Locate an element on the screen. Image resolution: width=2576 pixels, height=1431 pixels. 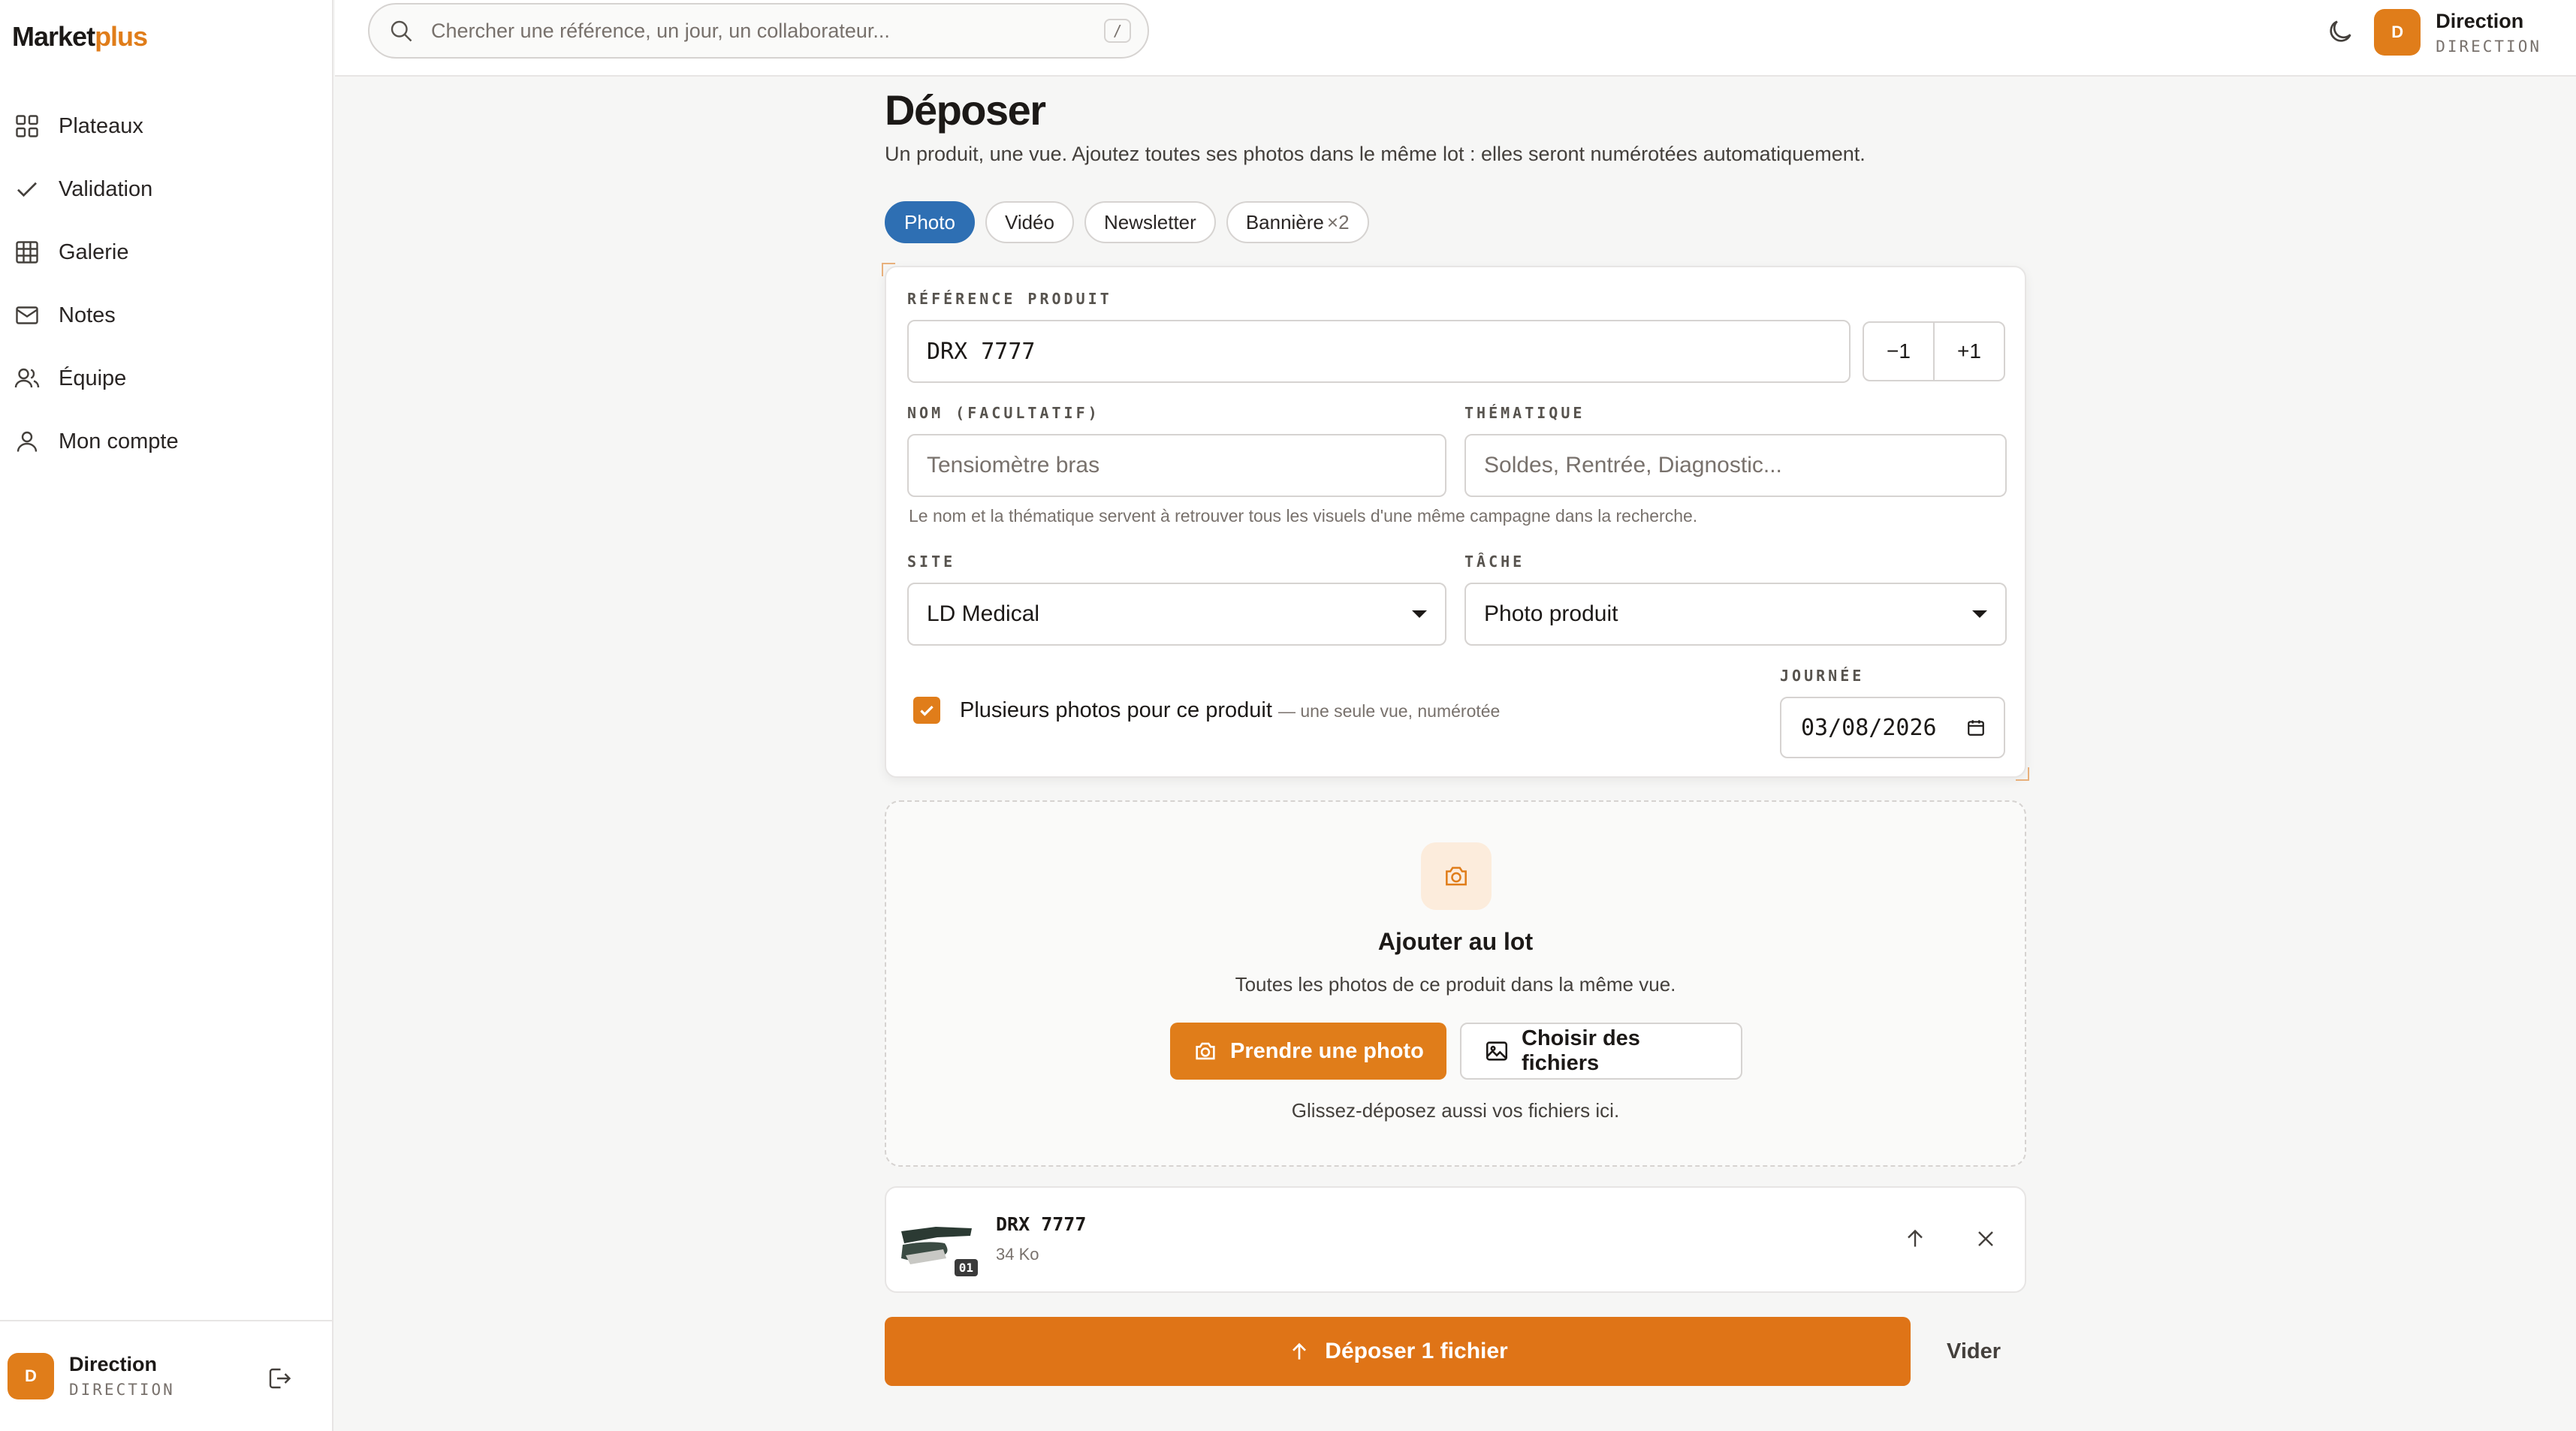
tab-label: Photo is located at coordinates (930, 221).